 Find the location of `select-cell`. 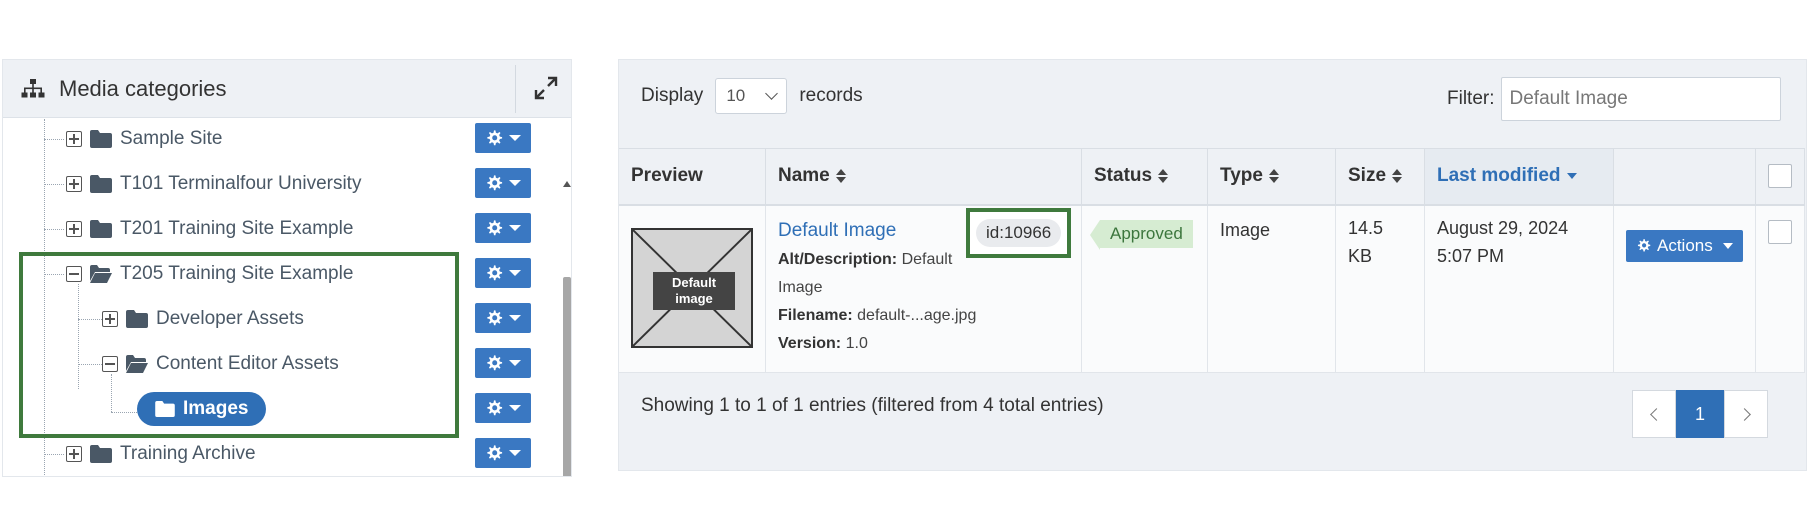

select-cell is located at coordinates (1780, 288).